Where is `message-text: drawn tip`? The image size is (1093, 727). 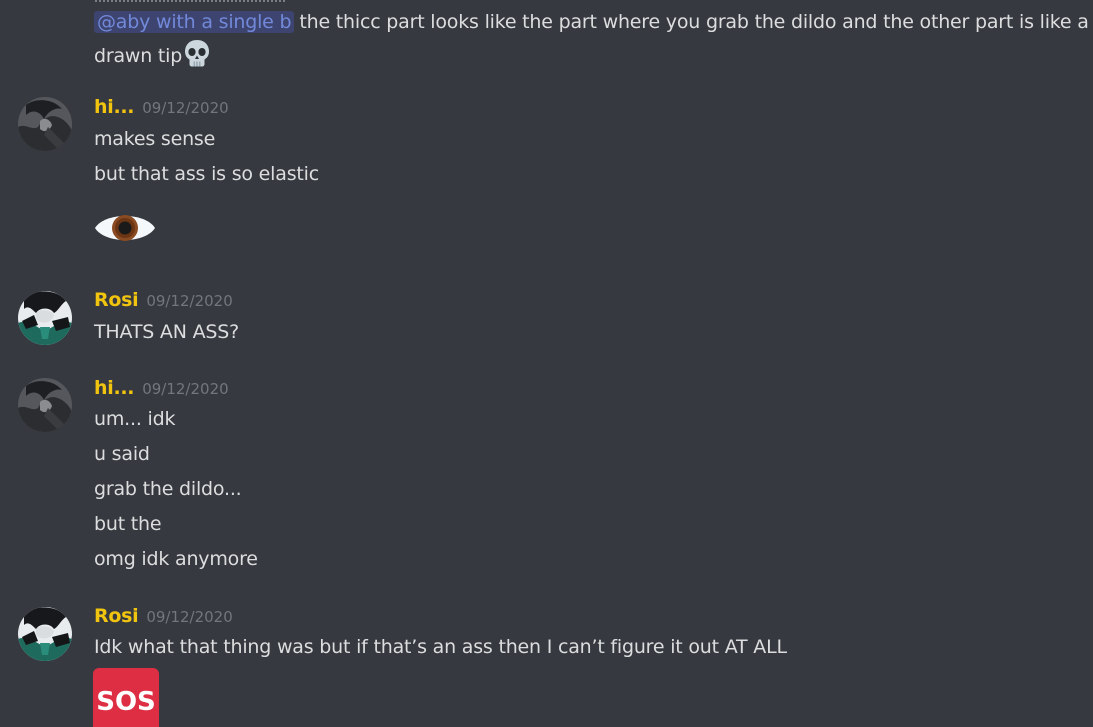
message-text: drawn tip is located at coordinates (138, 56).